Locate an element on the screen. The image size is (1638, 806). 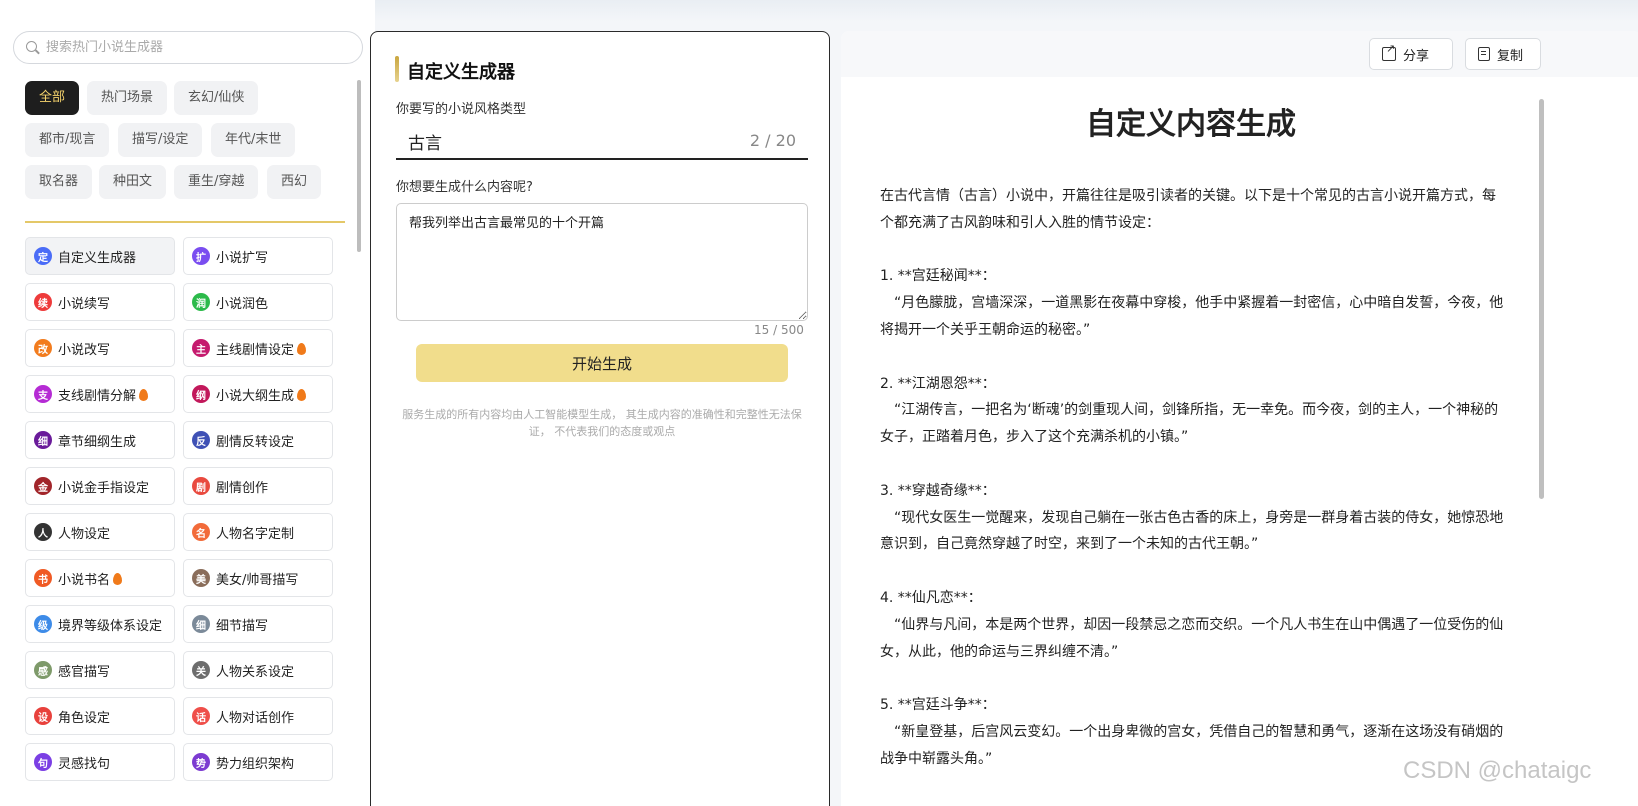
tool-item: 主主线剧情设定 is located at coordinates (258, 348).